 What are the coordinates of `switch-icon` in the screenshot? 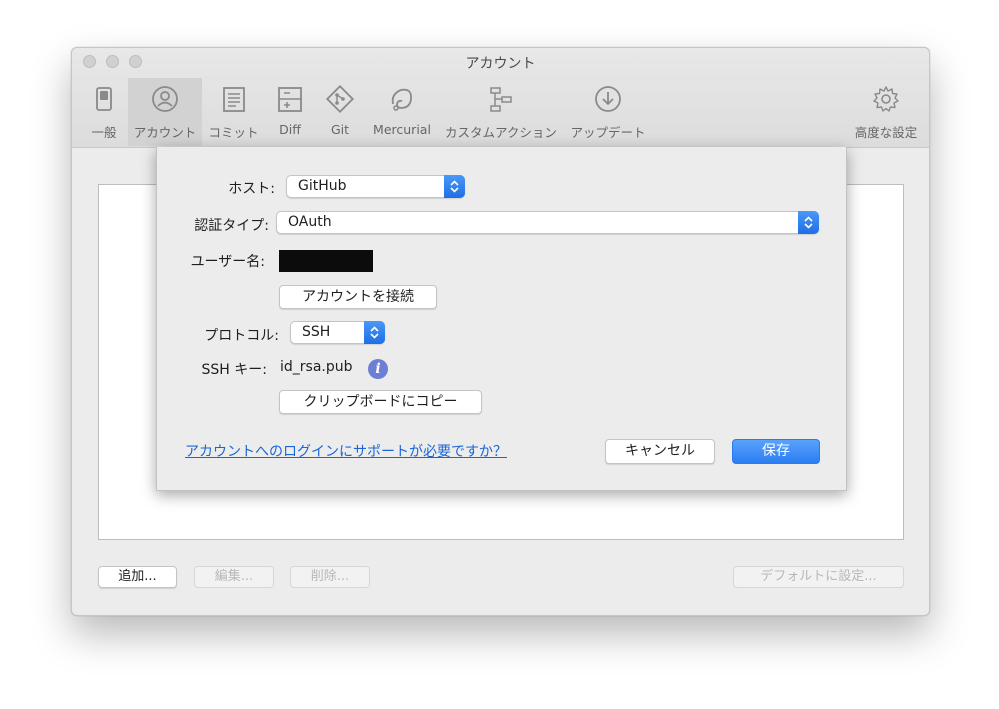 It's located at (104, 99).